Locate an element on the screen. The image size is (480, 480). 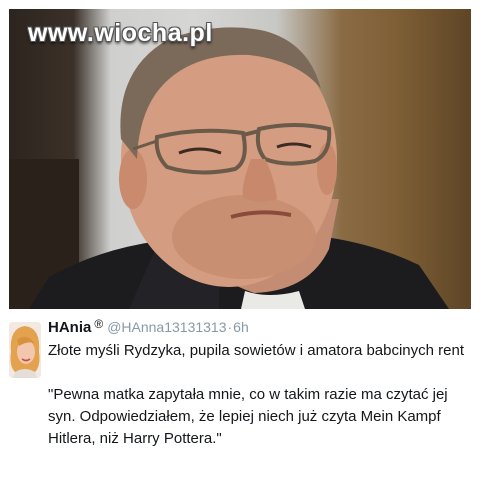
registered-badge-icon: ® is located at coordinates (99, 324).